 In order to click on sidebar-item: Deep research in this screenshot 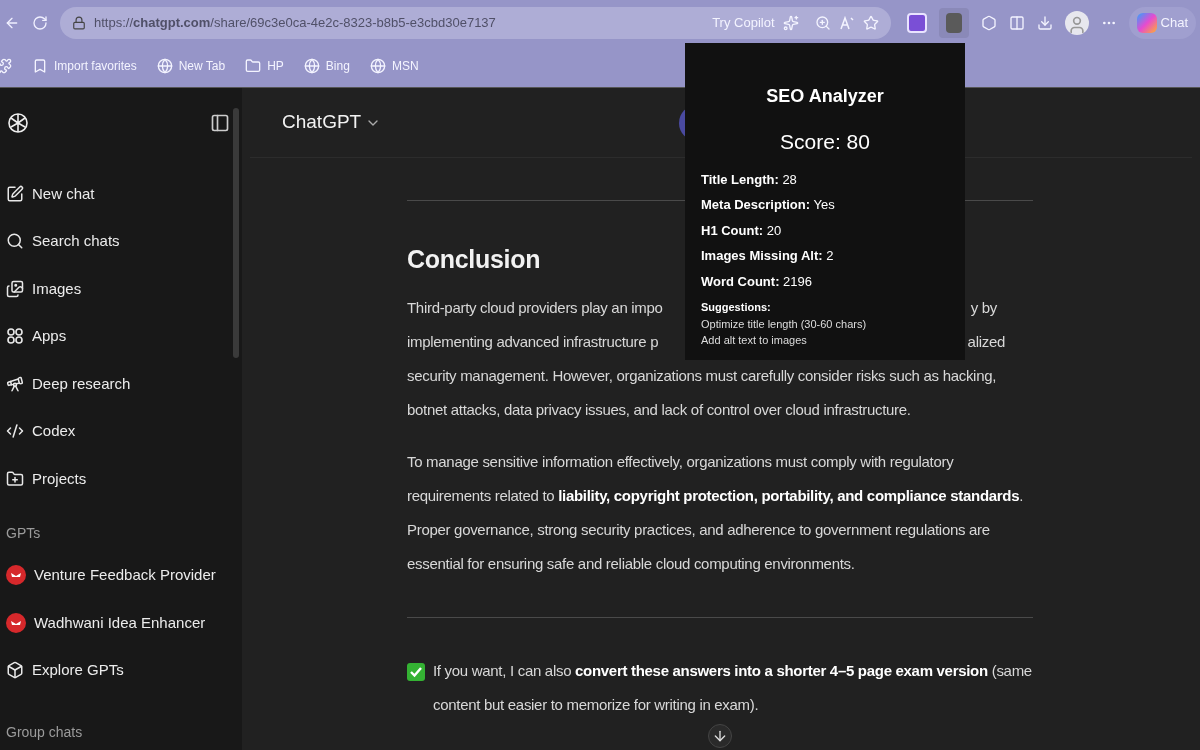, I will do `click(120, 384)`.